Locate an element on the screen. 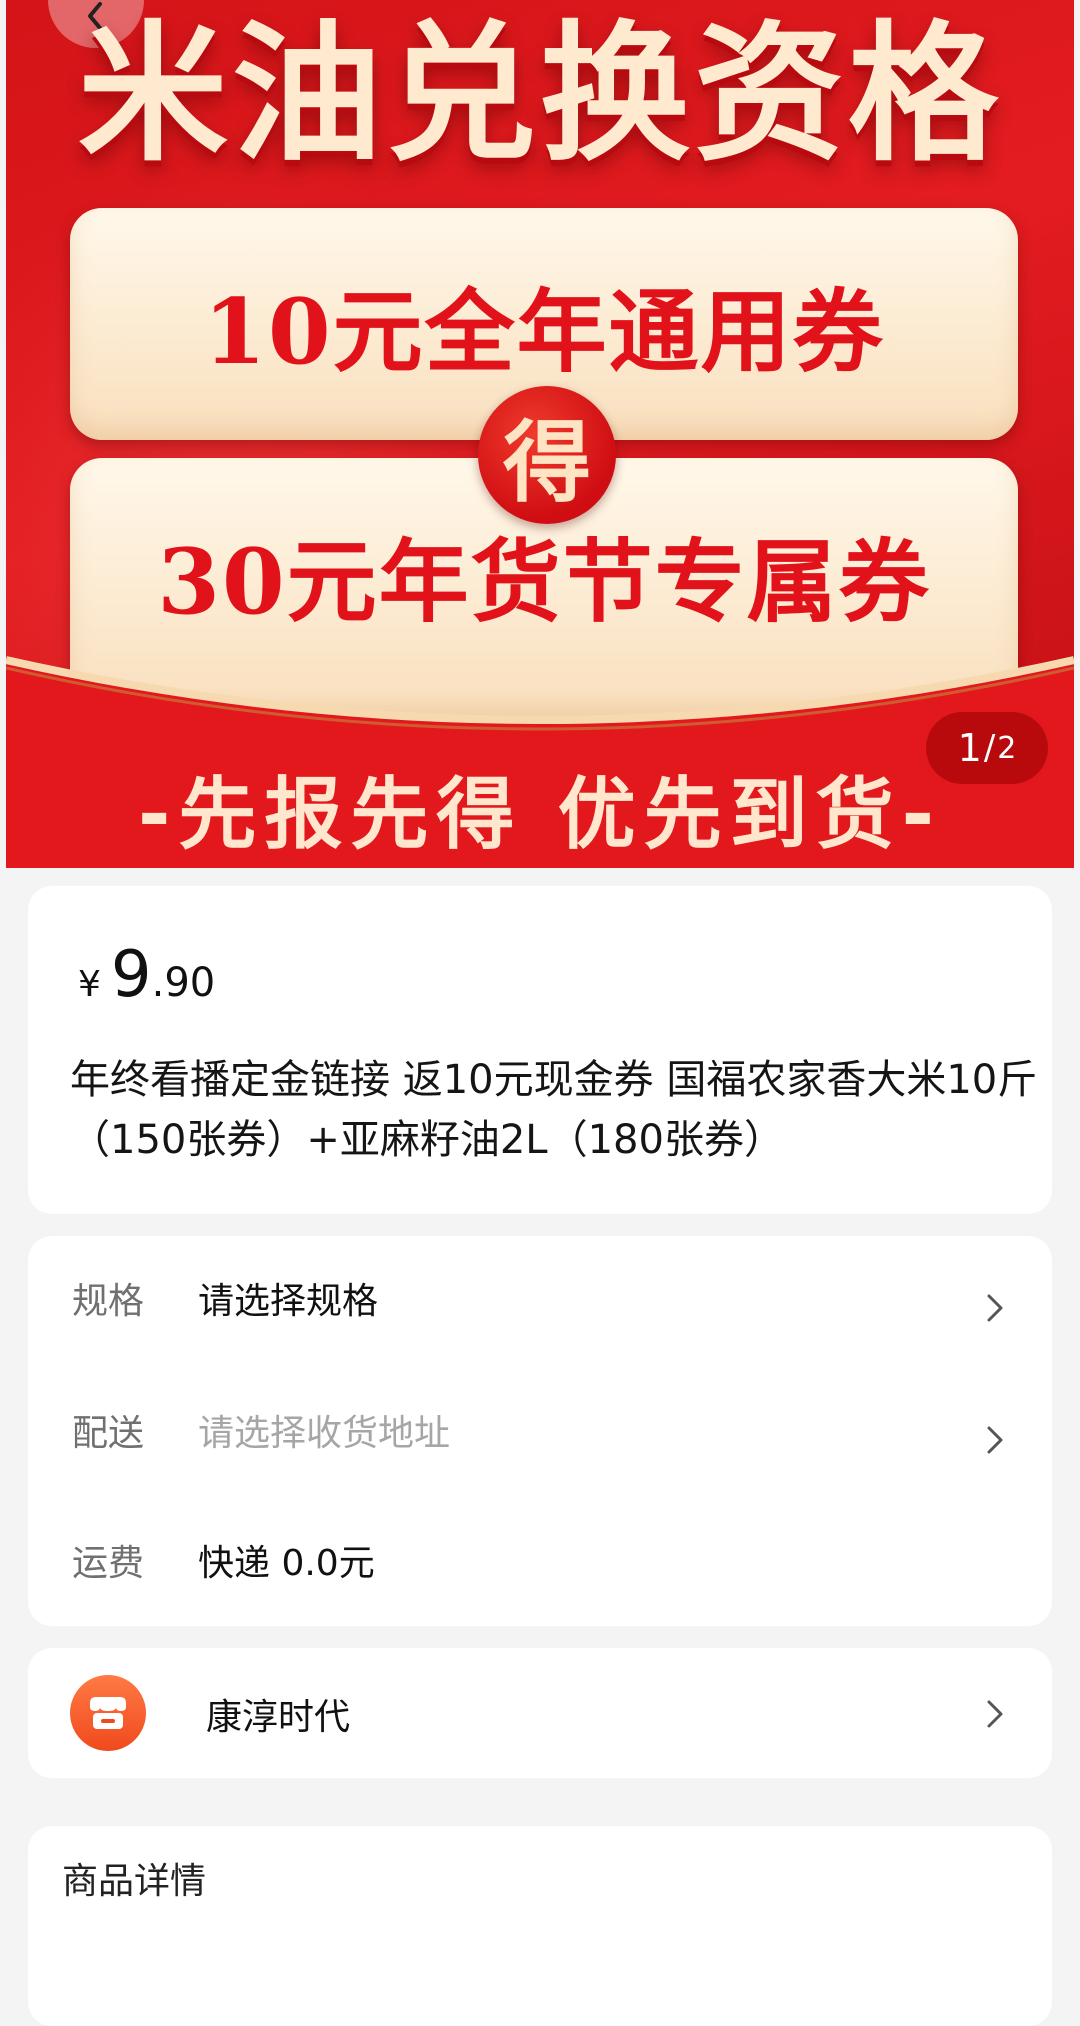 The height and width of the screenshot is (2026, 1080). spec-value: 请选择规格 is located at coordinates (288, 1301).